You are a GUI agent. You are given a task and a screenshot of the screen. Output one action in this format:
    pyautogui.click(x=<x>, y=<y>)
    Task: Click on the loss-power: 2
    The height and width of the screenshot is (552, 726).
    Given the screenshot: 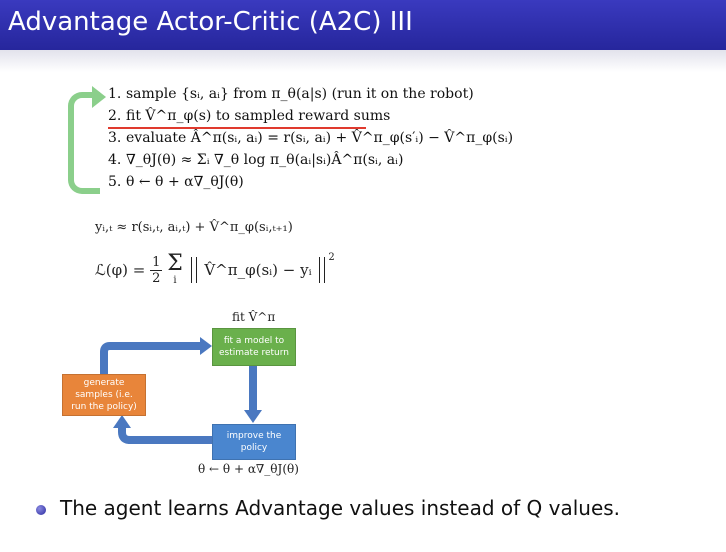 What is the action you would take?
    pyautogui.click(x=331, y=257)
    